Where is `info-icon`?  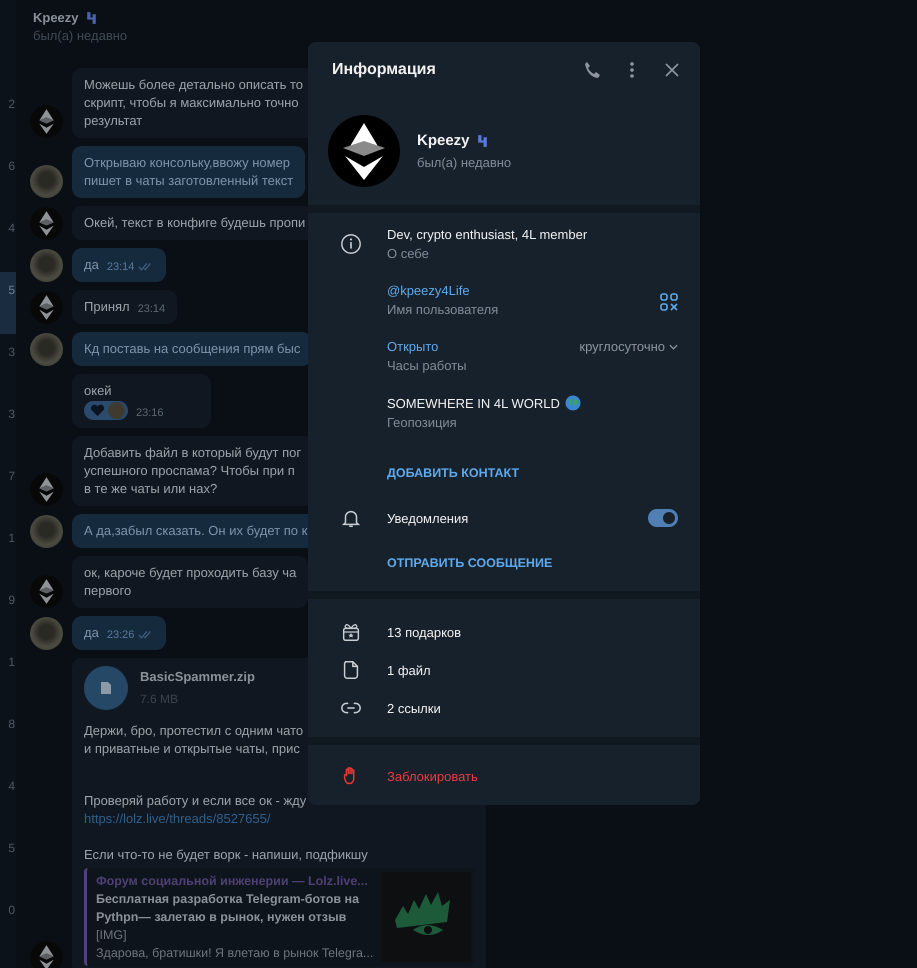 info-icon is located at coordinates (351, 244).